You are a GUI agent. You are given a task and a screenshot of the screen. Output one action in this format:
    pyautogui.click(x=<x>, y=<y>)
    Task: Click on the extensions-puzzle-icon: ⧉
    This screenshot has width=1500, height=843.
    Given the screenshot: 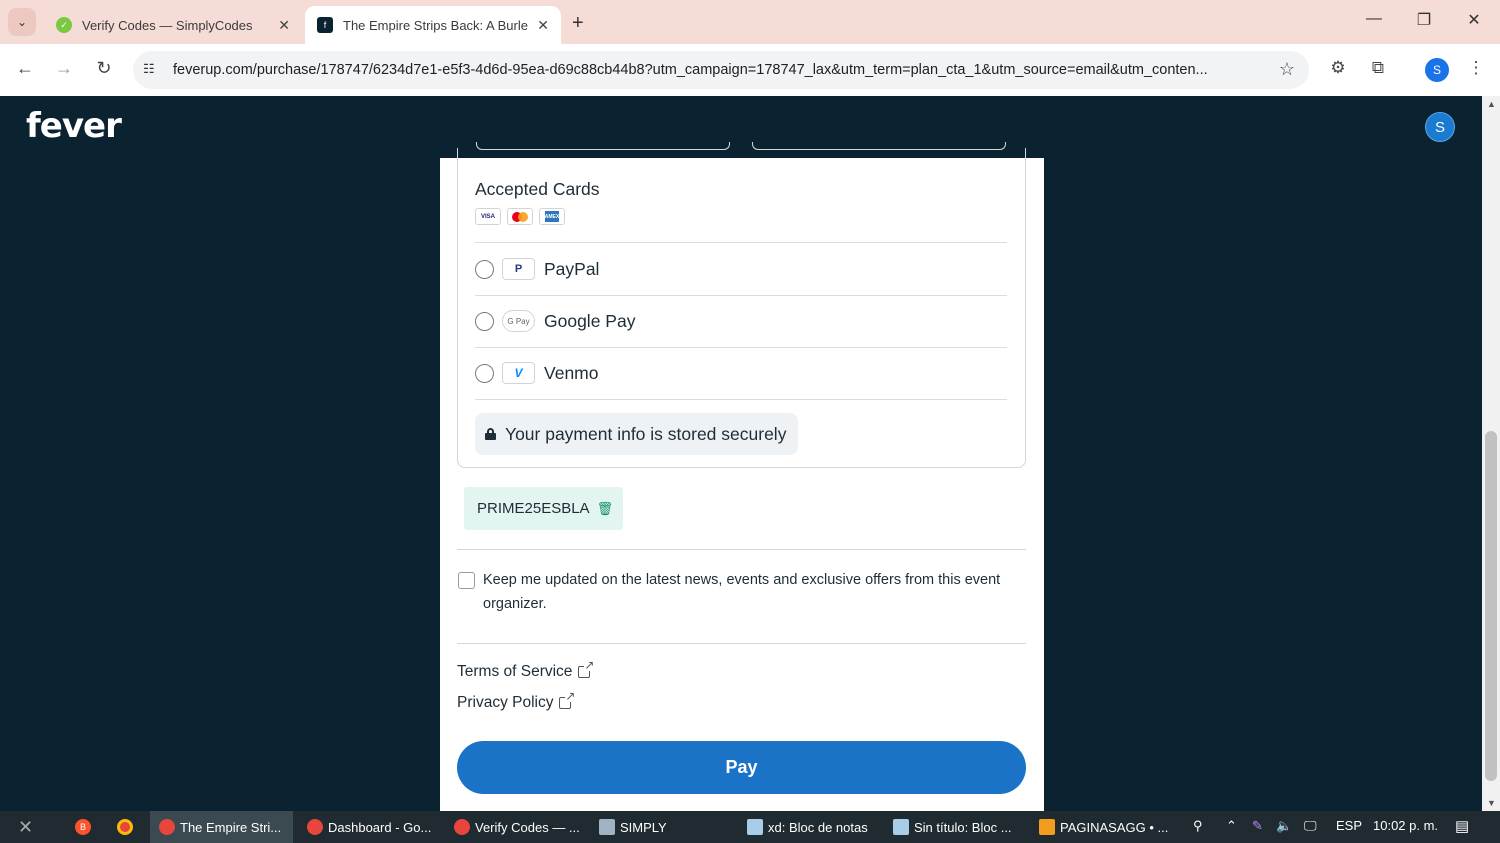 What is the action you would take?
    pyautogui.click(x=1378, y=68)
    